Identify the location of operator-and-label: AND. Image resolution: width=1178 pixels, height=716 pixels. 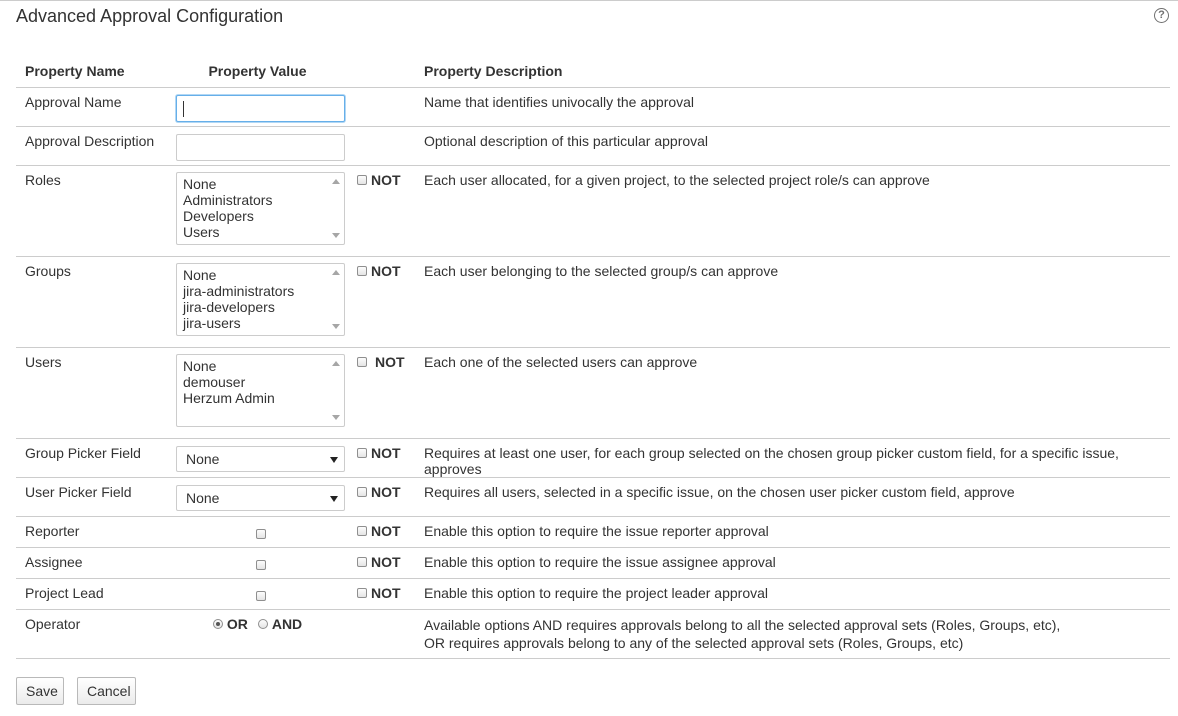
(287, 624).